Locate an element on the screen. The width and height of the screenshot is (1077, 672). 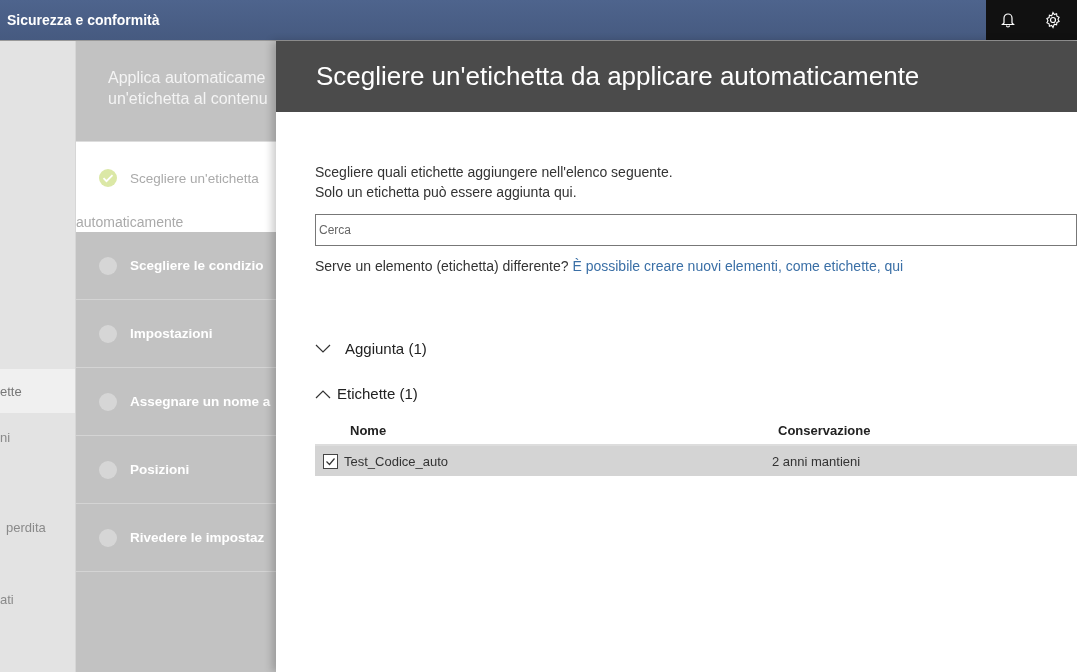
settings-icon is located at coordinates (1053, 20).